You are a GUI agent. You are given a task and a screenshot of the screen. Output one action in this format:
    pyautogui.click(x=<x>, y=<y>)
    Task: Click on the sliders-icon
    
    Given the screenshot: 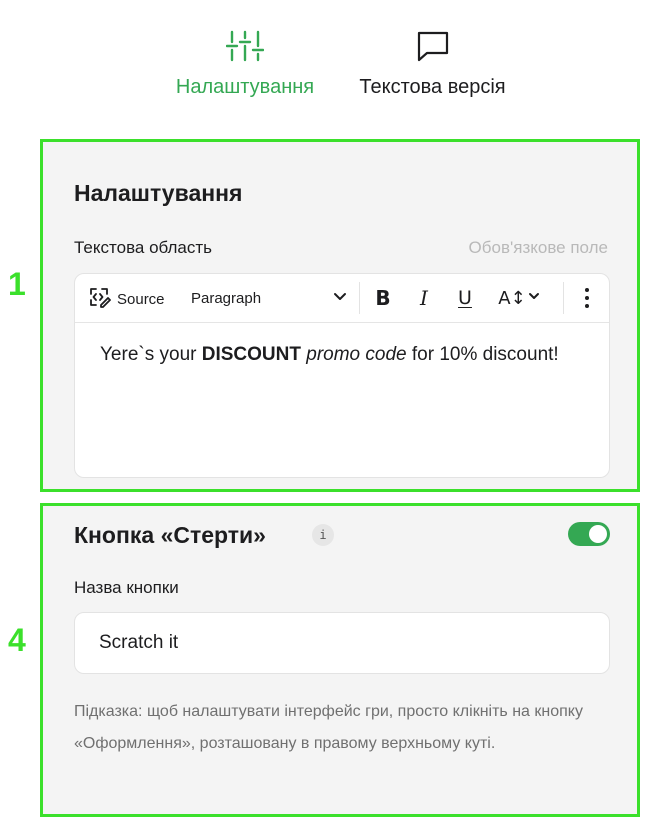 What is the action you would take?
    pyautogui.click(x=245, y=46)
    